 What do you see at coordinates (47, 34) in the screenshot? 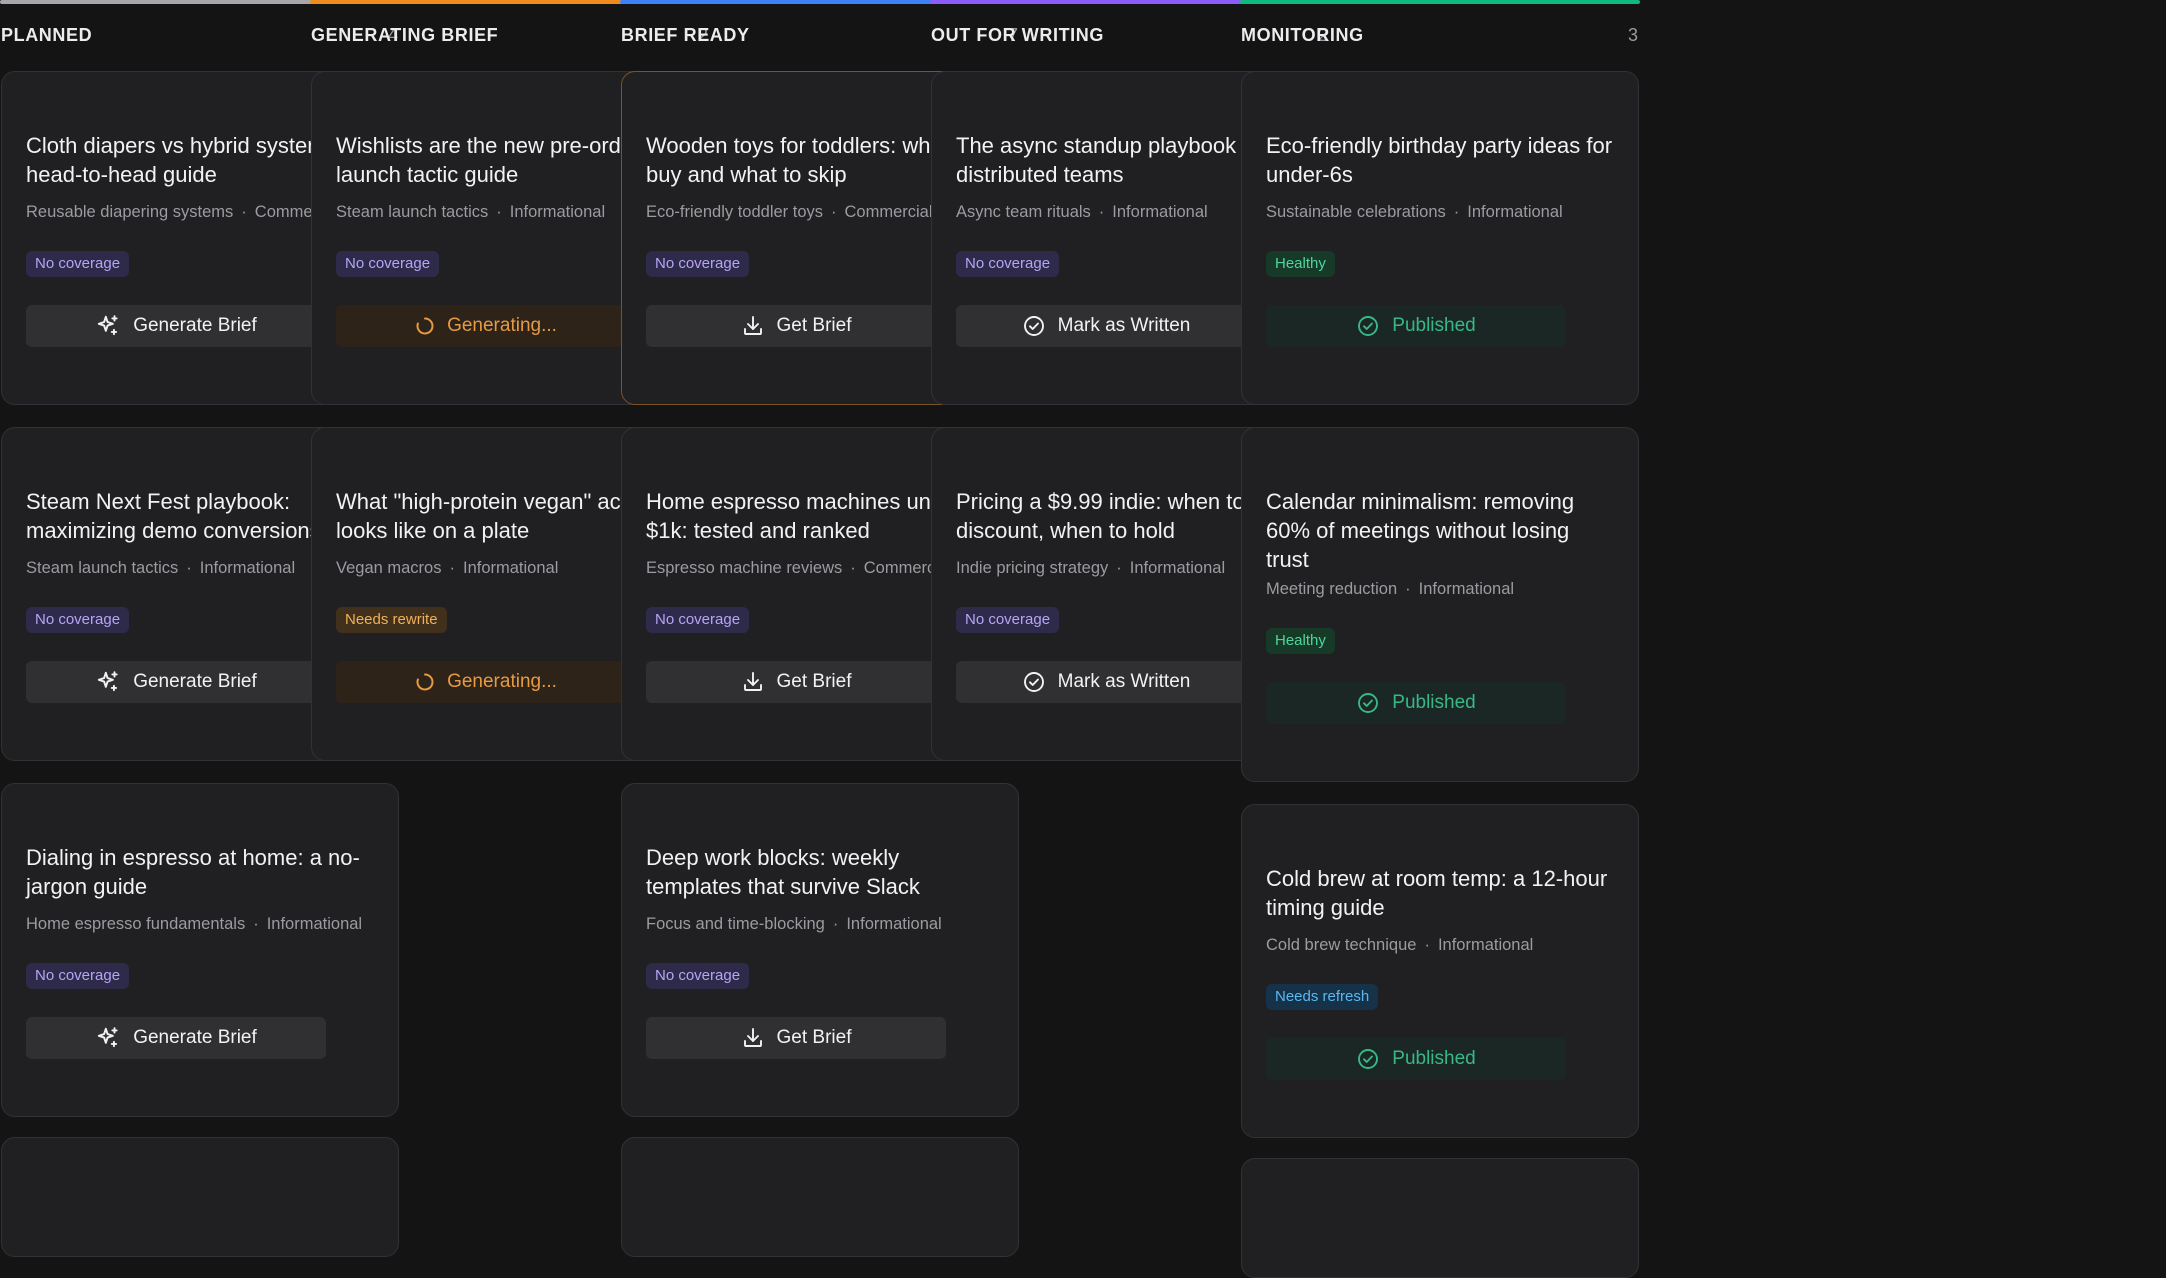
I see `column-title: PLANNED` at bounding box center [47, 34].